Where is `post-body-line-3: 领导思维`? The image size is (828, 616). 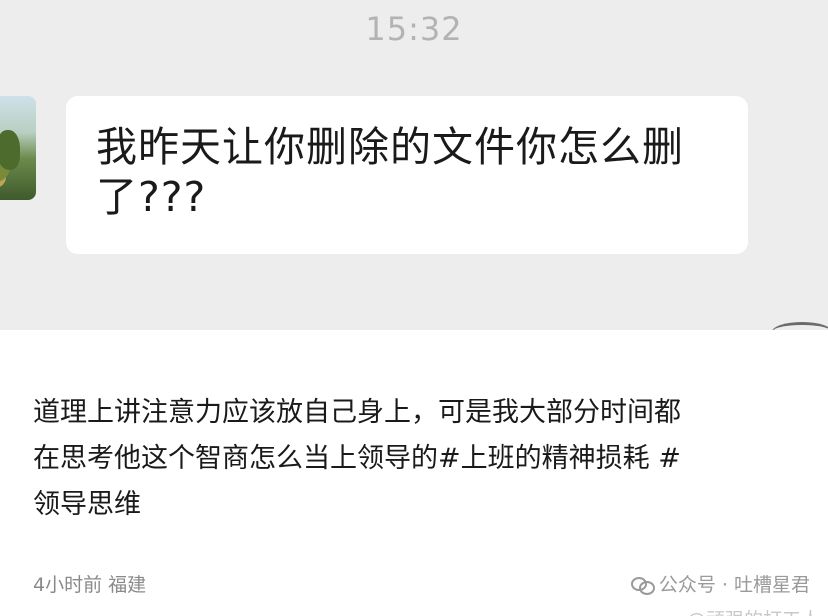
post-body-line-3: 领导思维 is located at coordinates (413, 505).